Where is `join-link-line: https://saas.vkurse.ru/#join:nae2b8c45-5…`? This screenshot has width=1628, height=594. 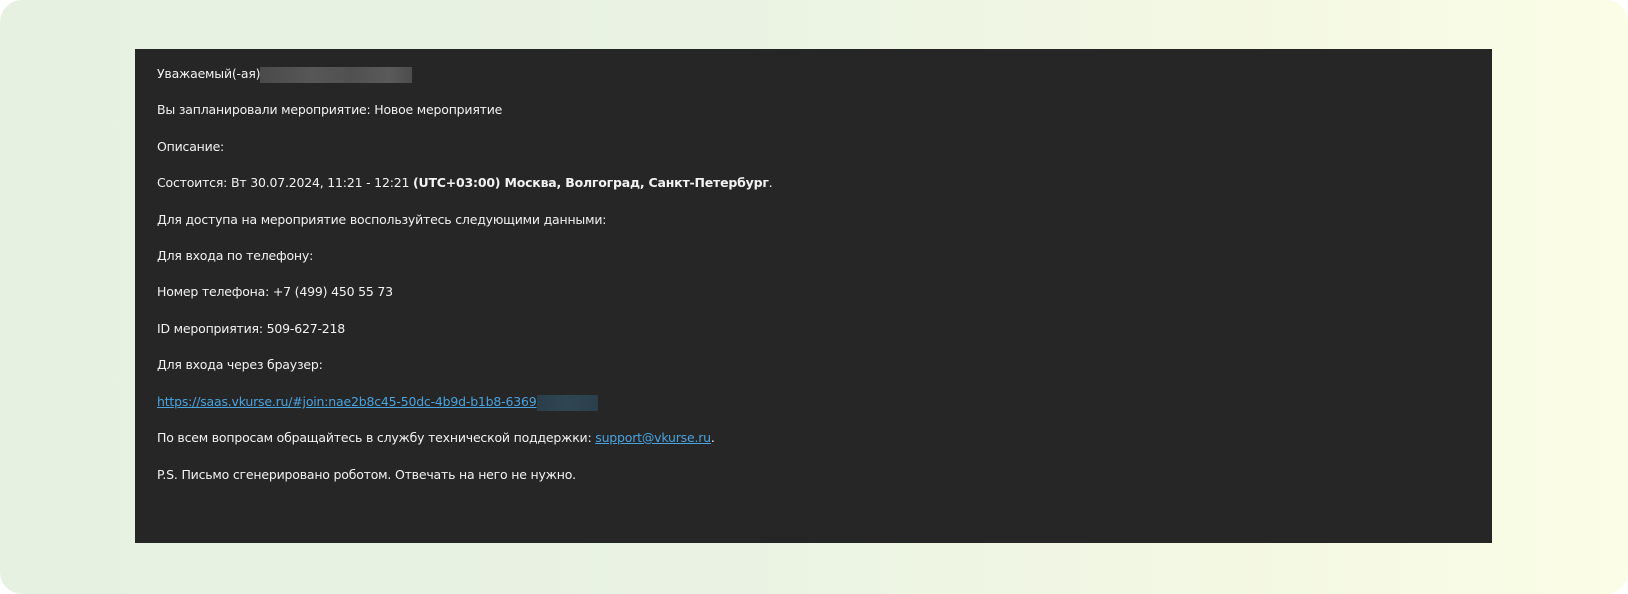 join-link-line: https://saas.vkurse.ru/#join:nae2b8c45-5… is located at coordinates (377, 402).